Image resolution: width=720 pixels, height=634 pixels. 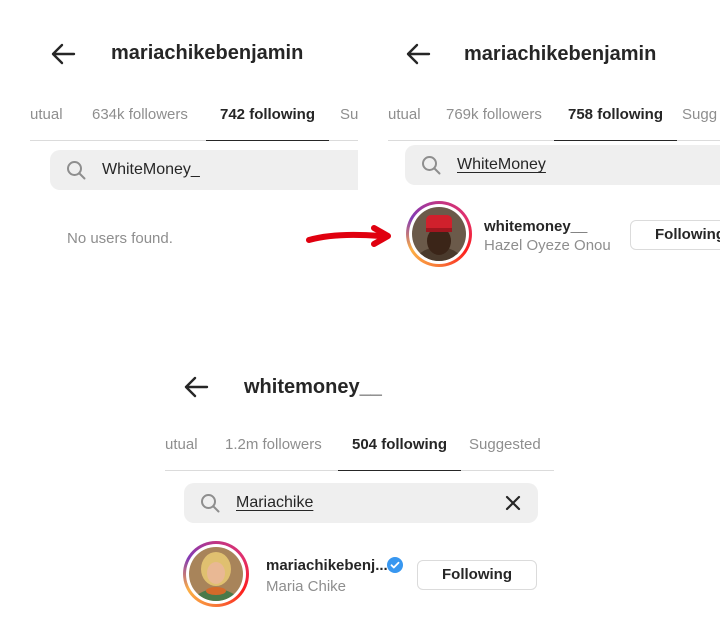 I want to click on tab-suggested: Su, so click(x=349, y=120).